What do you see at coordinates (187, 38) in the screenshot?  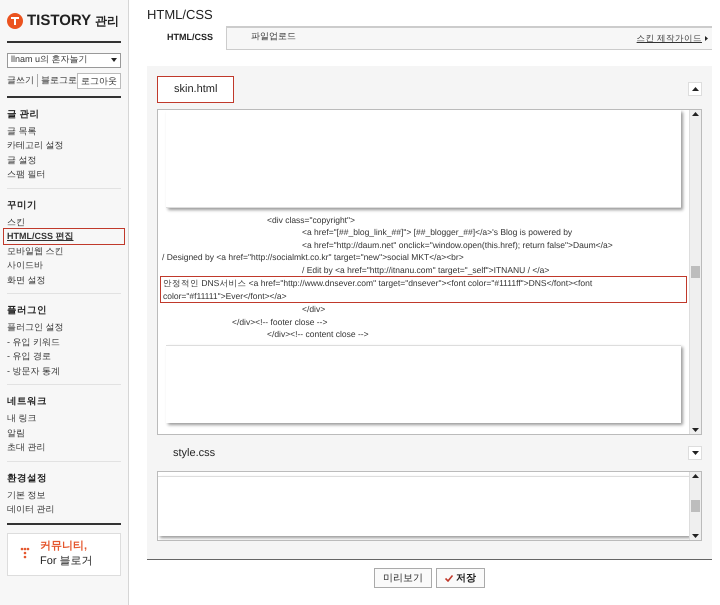 I see `tab: HTML/CSS` at bounding box center [187, 38].